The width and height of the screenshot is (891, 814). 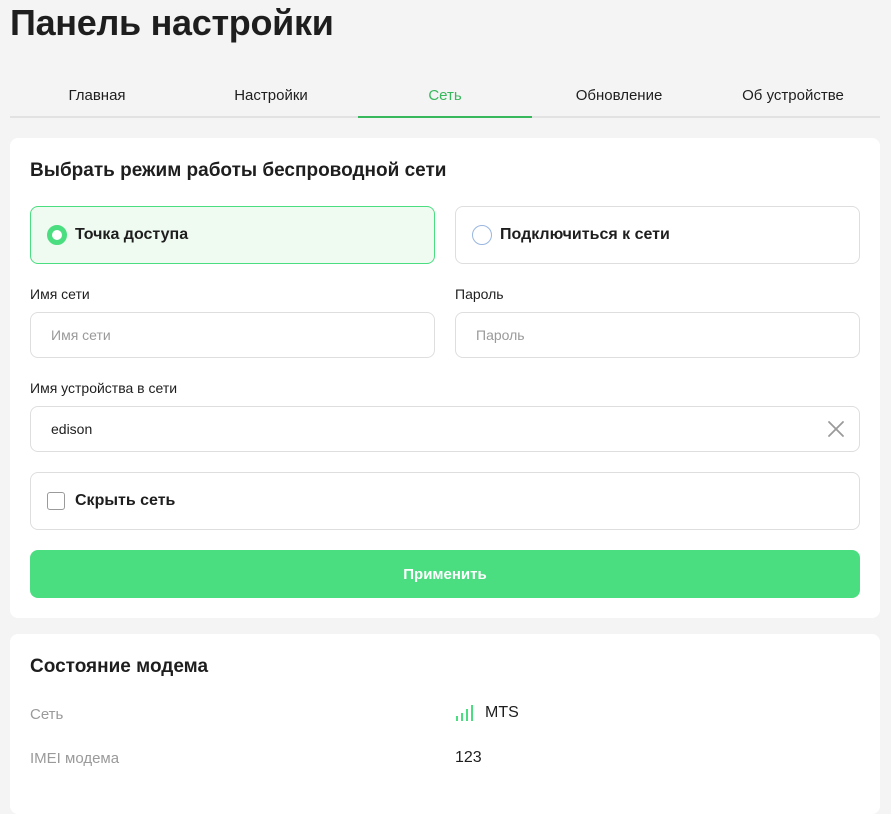 I want to click on tab-network: Сеть, so click(x=445, y=96).